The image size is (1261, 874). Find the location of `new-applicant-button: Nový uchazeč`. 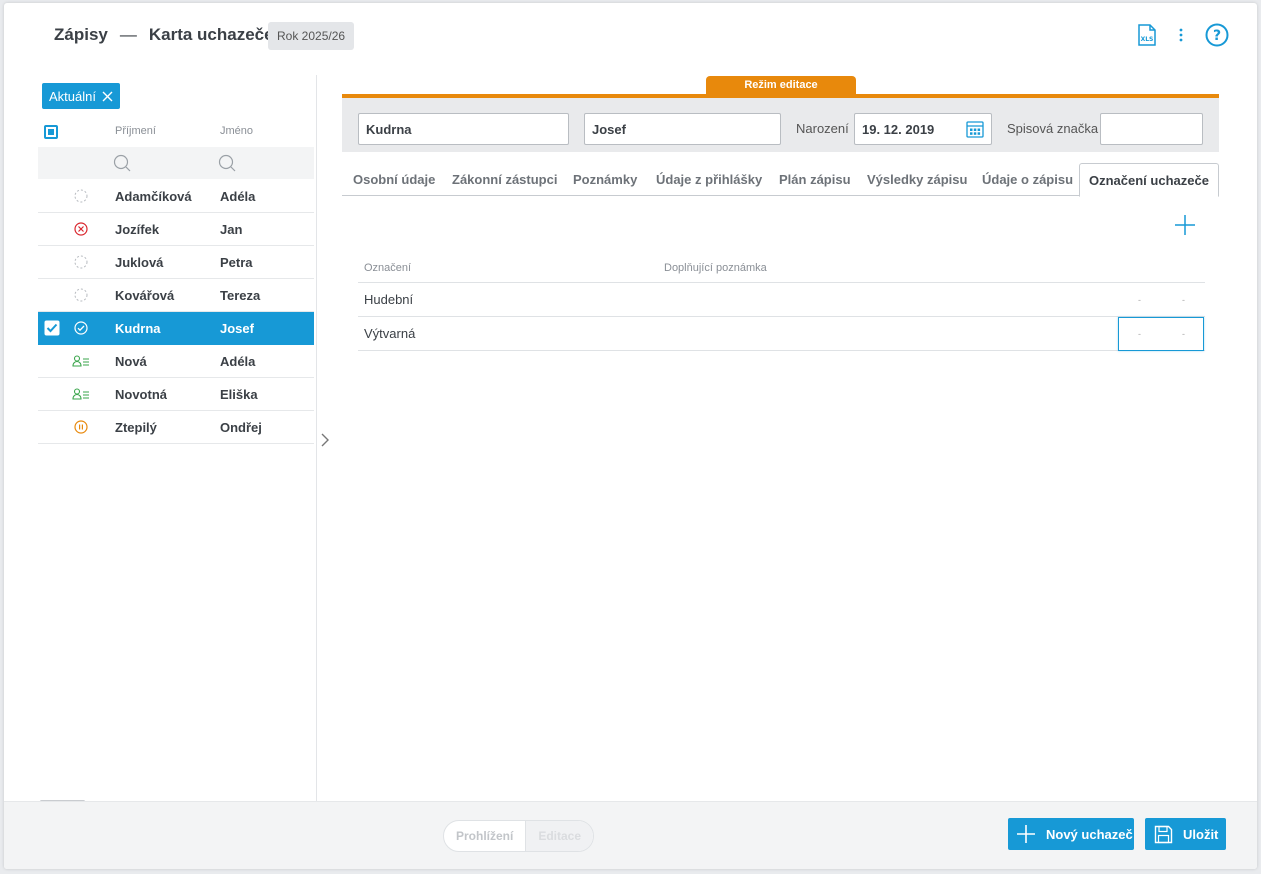

new-applicant-button: Nový uchazeč is located at coordinates (1071, 834).